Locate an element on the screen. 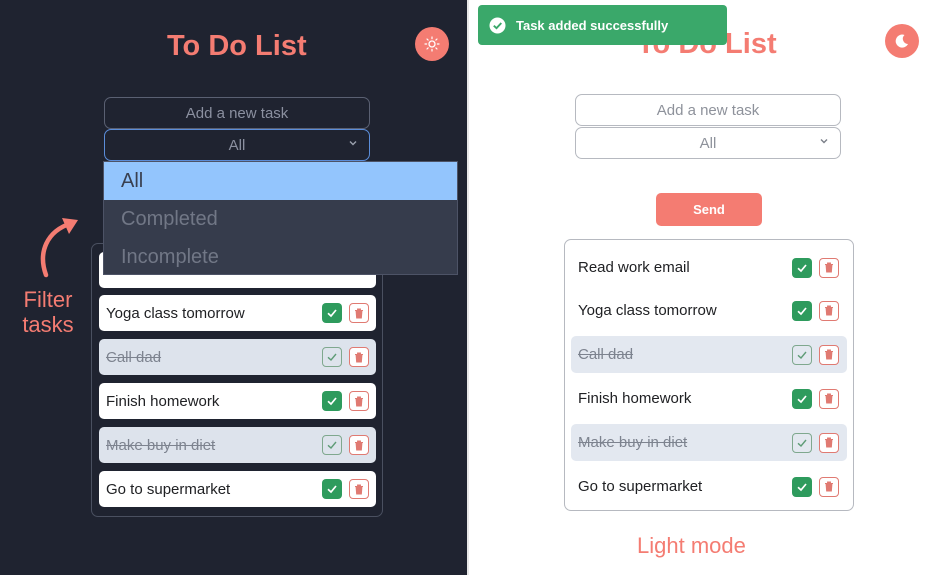 The height and width of the screenshot is (575, 937). task-row: Read work email is located at coordinates (709, 267).